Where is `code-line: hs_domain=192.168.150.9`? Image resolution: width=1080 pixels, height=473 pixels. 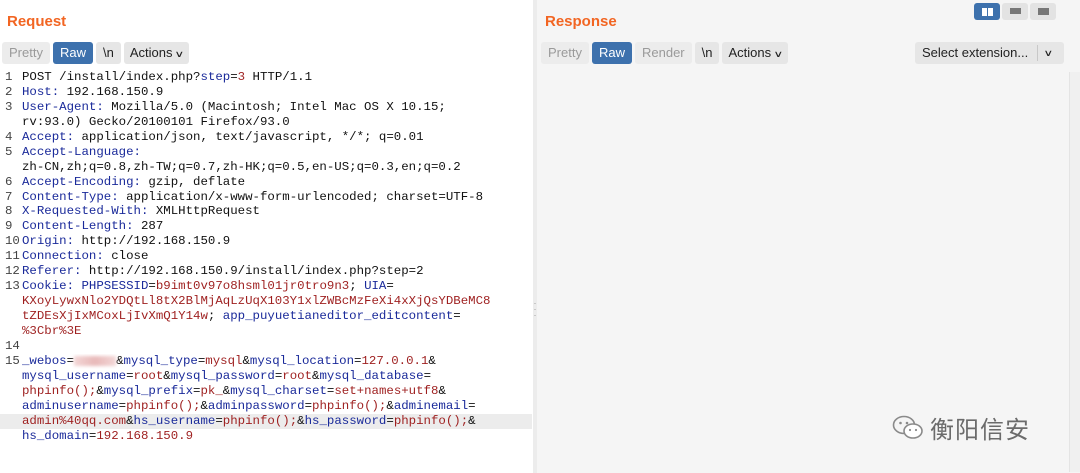 code-line: hs_domain=192.168.150.9 is located at coordinates (266, 436).